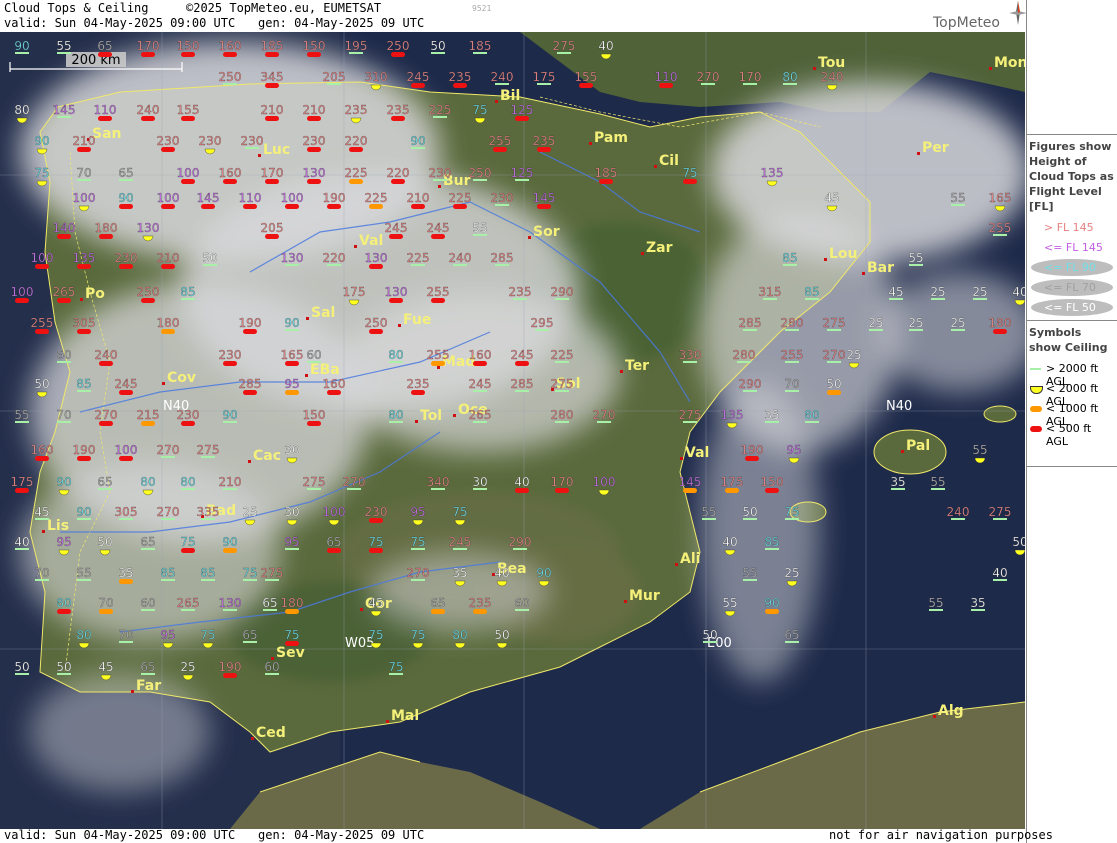 This screenshot has width=1117, height=843. I want to click on cloud-top-value: 45, so click(831, 198).